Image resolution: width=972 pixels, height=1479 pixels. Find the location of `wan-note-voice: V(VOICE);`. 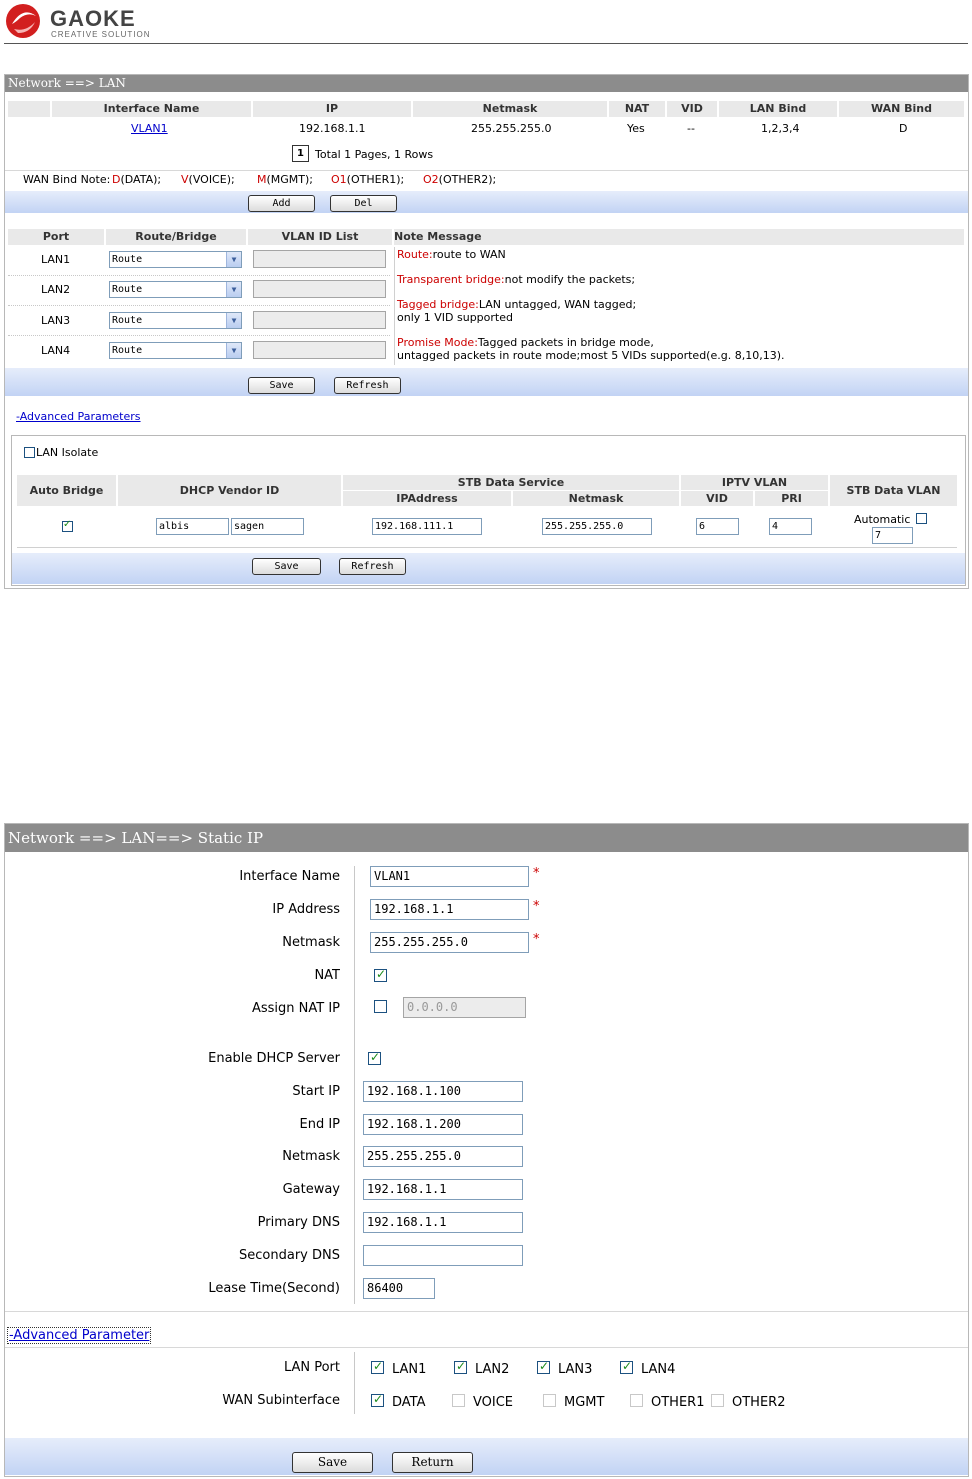

wan-note-voice: V(VOICE); is located at coordinates (208, 179).